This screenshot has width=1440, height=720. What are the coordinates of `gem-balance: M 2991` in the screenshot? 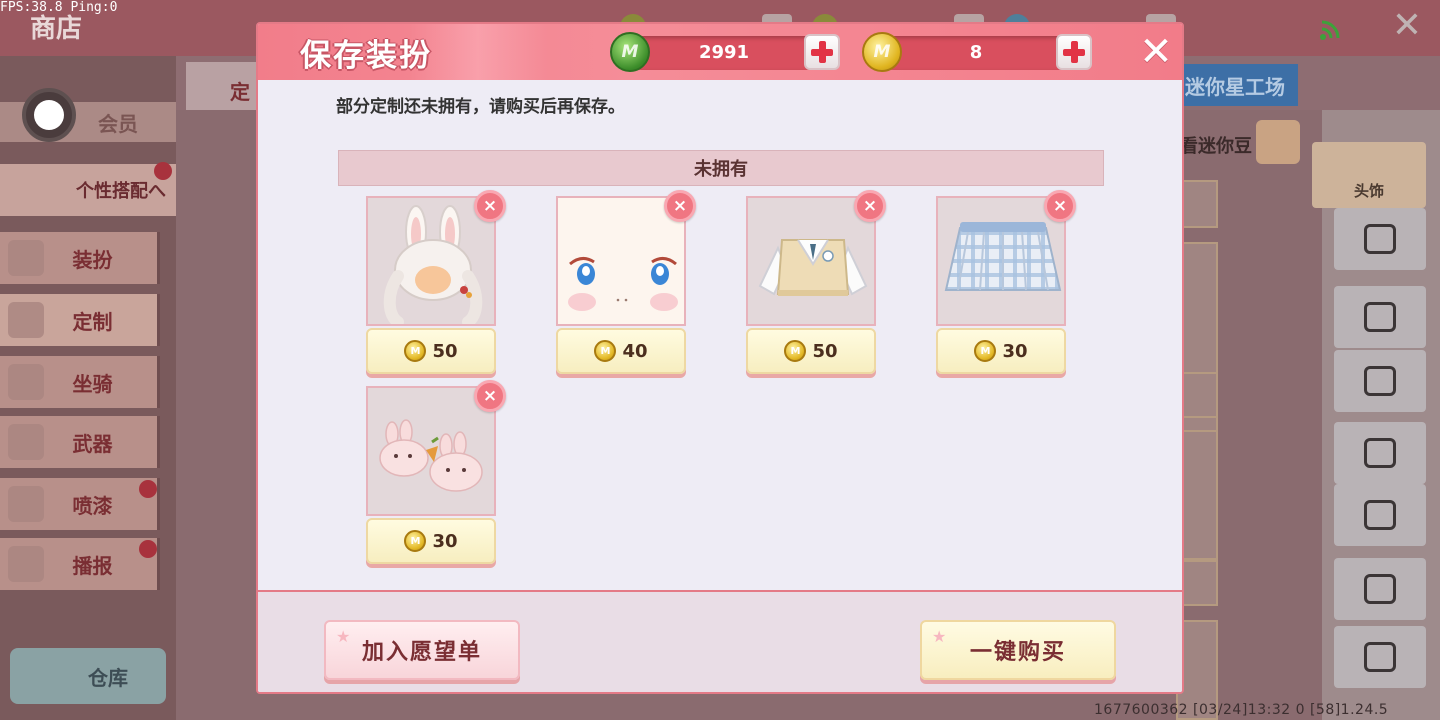 It's located at (725, 52).